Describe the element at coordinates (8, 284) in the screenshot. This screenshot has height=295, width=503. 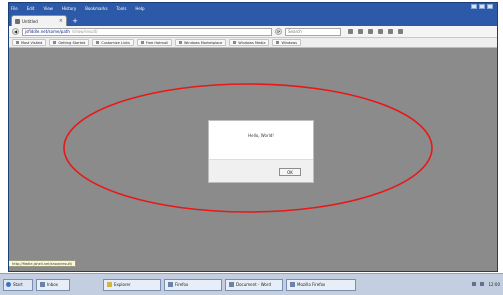
I see `windows-logo-icon` at that location.